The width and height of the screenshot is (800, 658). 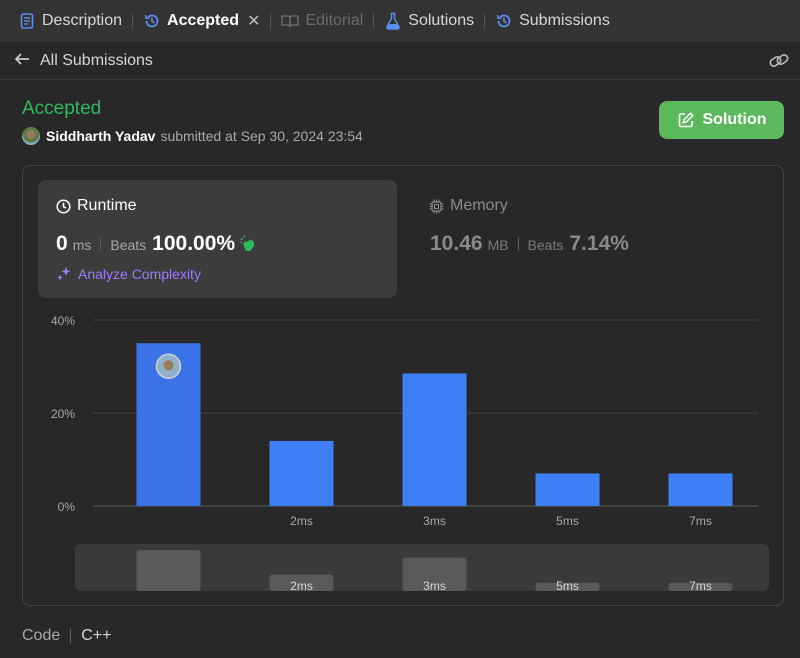 I want to click on tab-solutions-label: Solutions, so click(x=441, y=20).